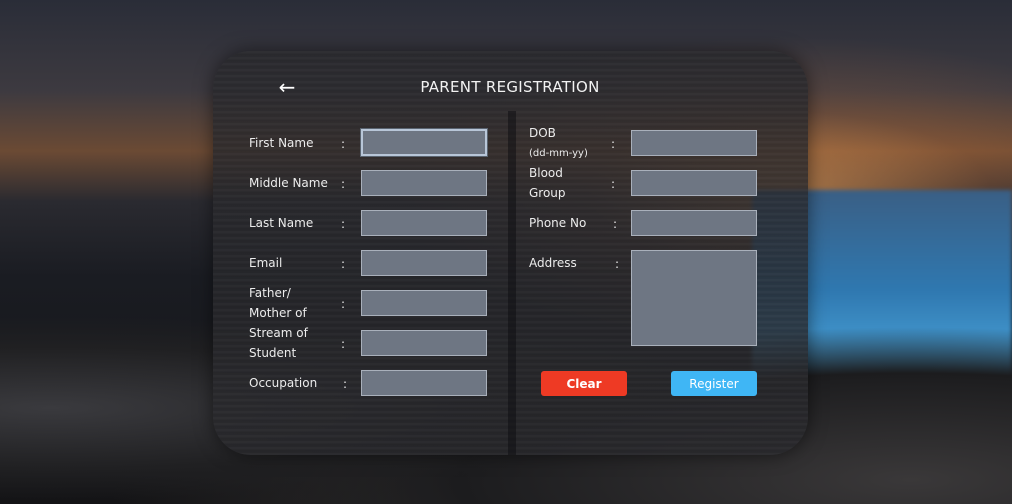 The height and width of the screenshot is (504, 1012). What do you see at coordinates (558, 223) in the screenshot?
I see `phone-label: Phone No` at bounding box center [558, 223].